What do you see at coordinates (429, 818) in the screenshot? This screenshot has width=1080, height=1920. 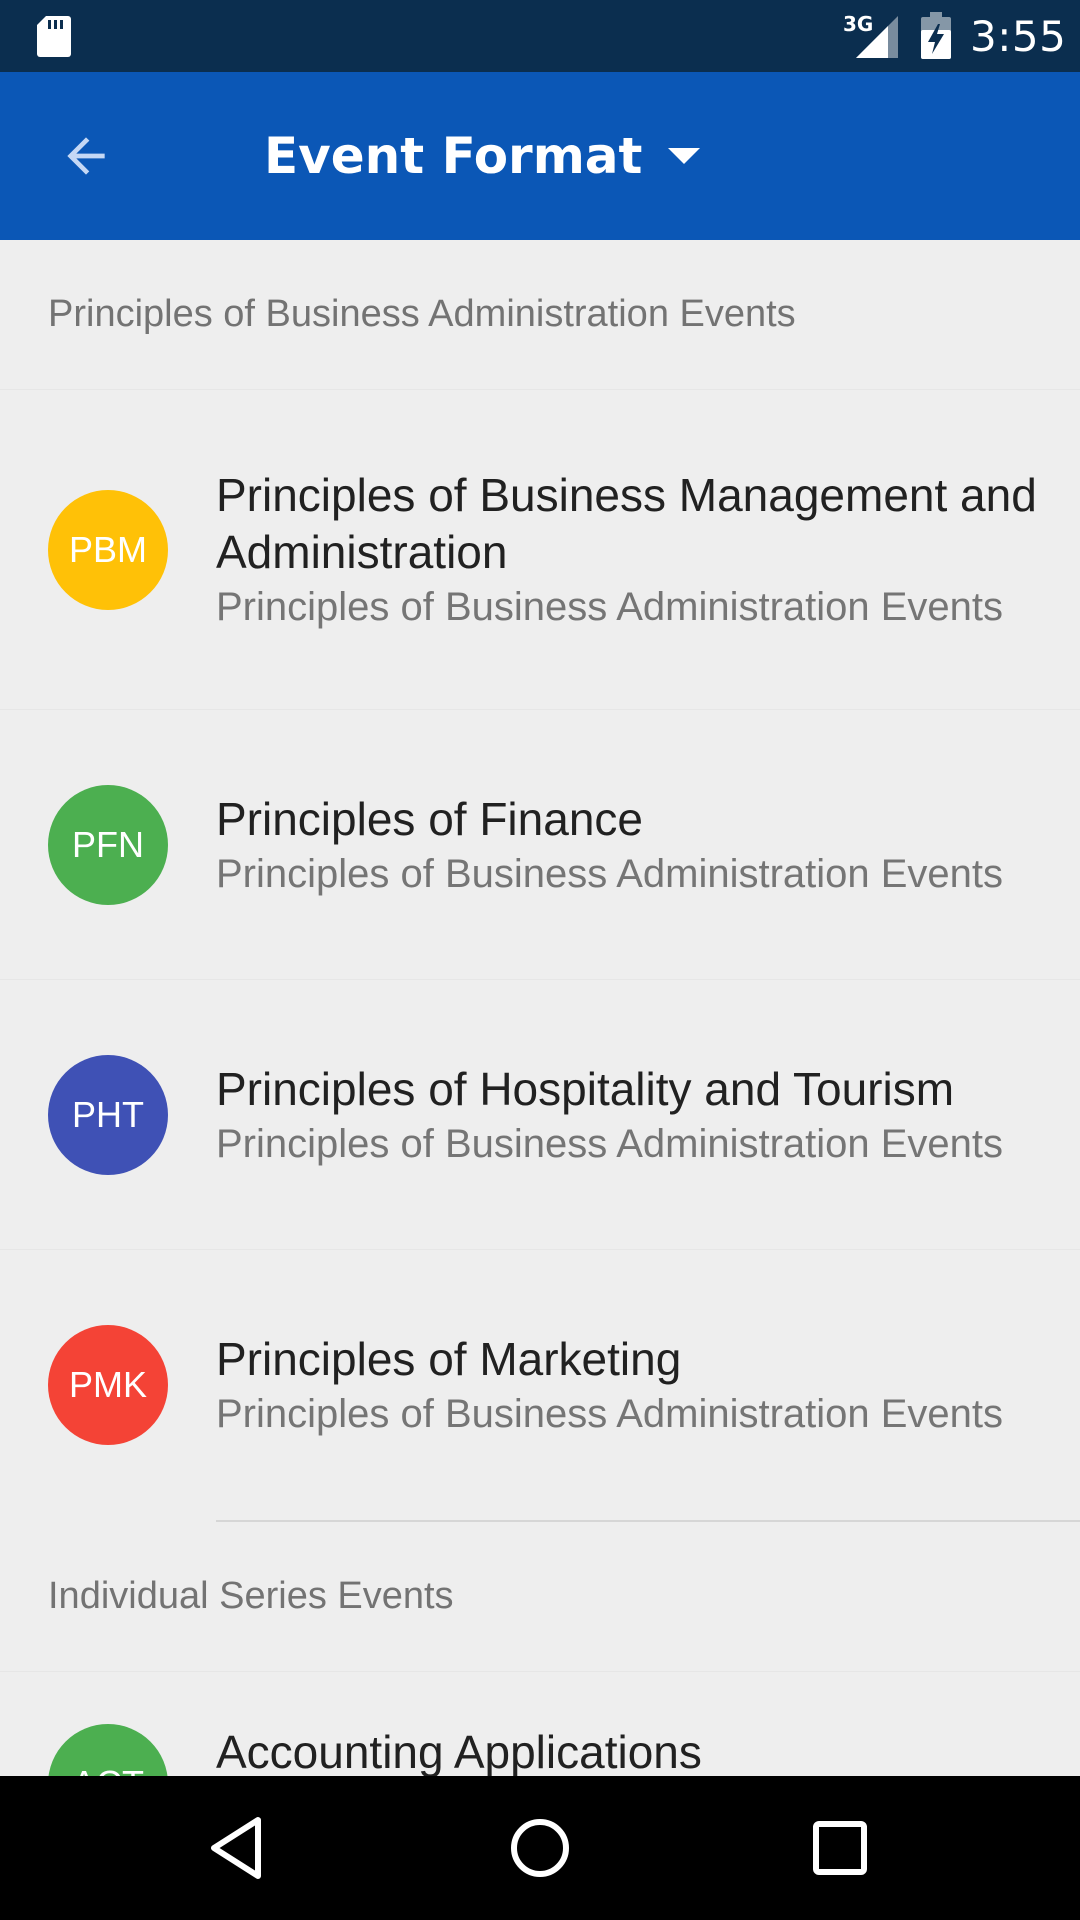 I see `item-title: Principles of Finance` at bounding box center [429, 818].